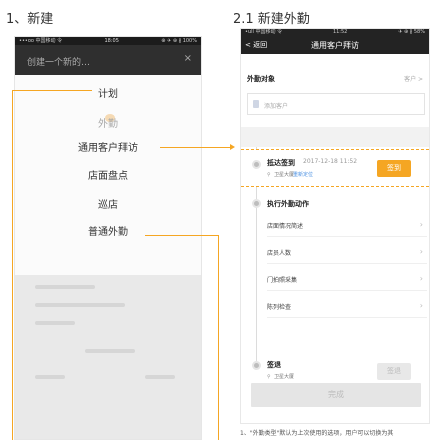 The width and height of the screenshot is (435, 440). What do you see at coordinates (12, 265) in the screenshot?
I see `connector-line-vertical-left` at bounding box center [12, 265].